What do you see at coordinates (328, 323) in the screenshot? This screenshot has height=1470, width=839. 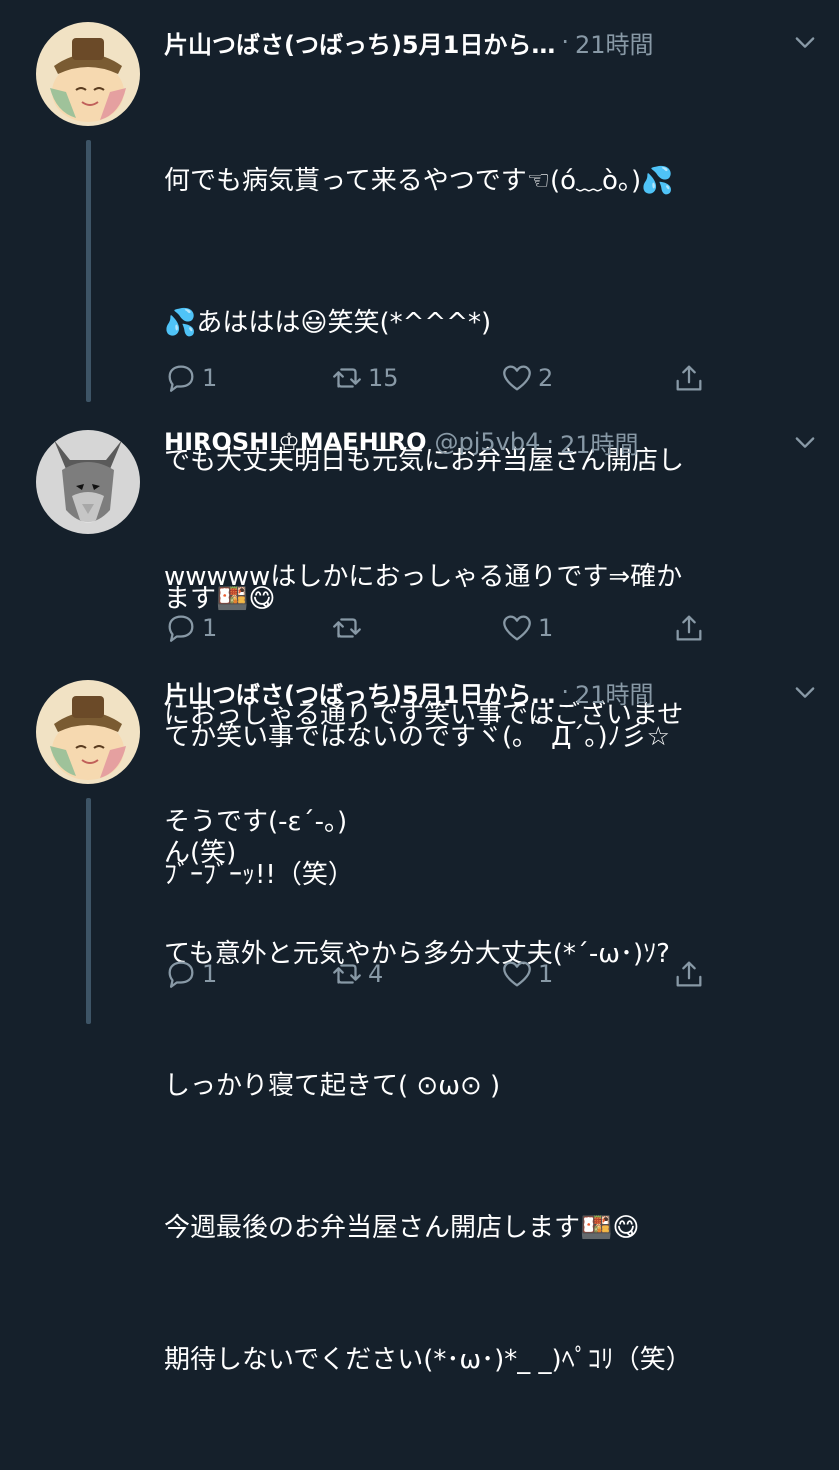 I see `tweet-line: 💦あははは😃笑笑(*^^^*)` at bounding box center [328, 323].